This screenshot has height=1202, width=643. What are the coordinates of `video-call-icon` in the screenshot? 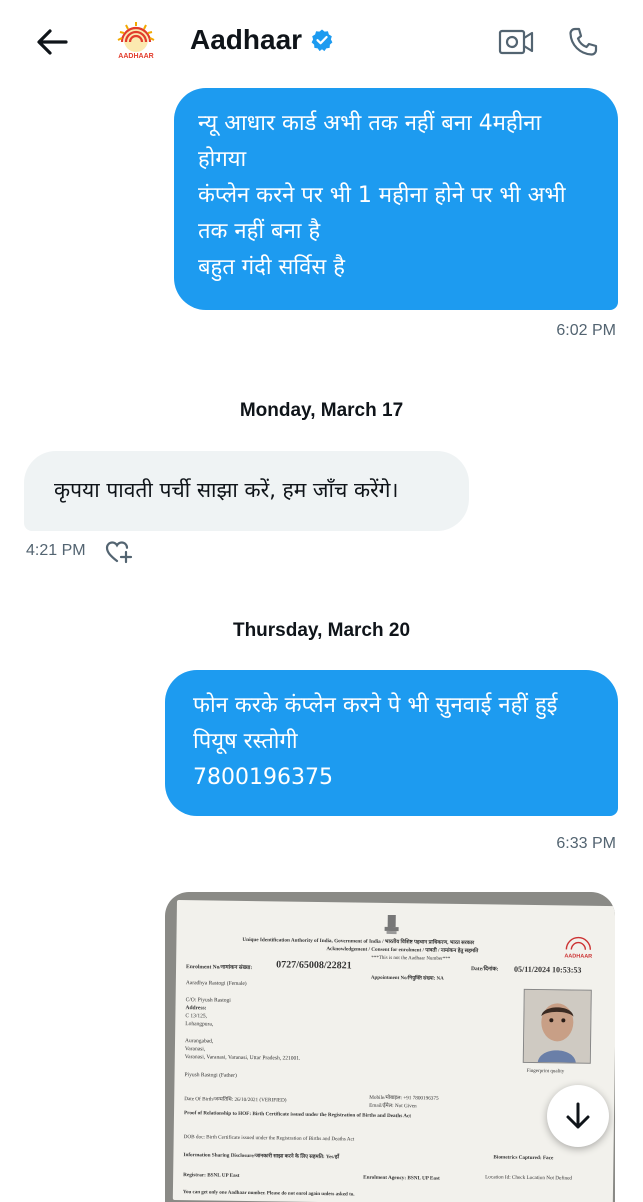 It's located at (516, 42).